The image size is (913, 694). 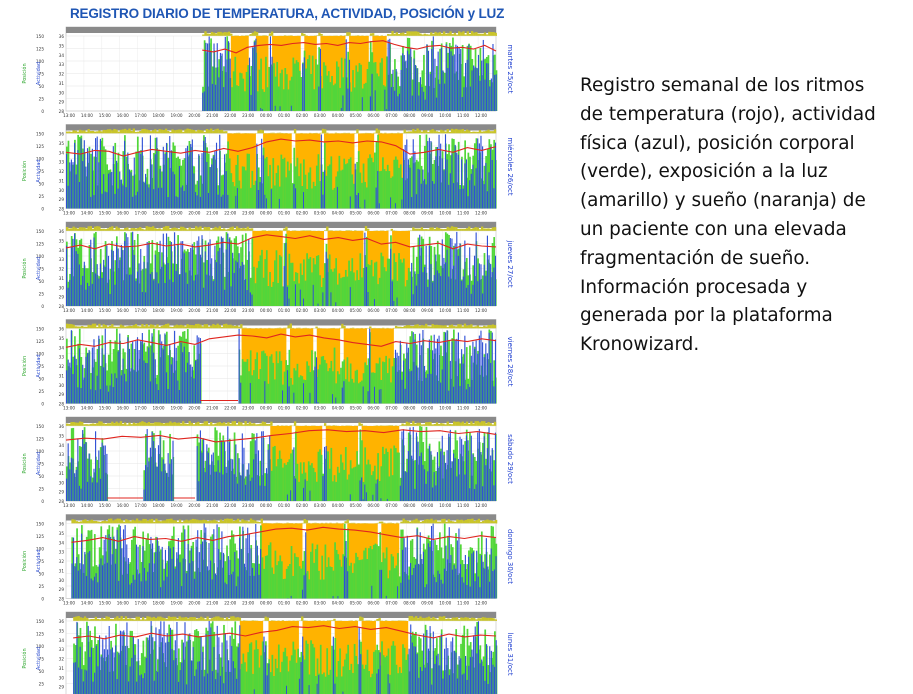 What do you see at coordinates (510, 166) in the screenshot?
I see `day-label: miércoles 26/oct` at bounding box center [510, 166].